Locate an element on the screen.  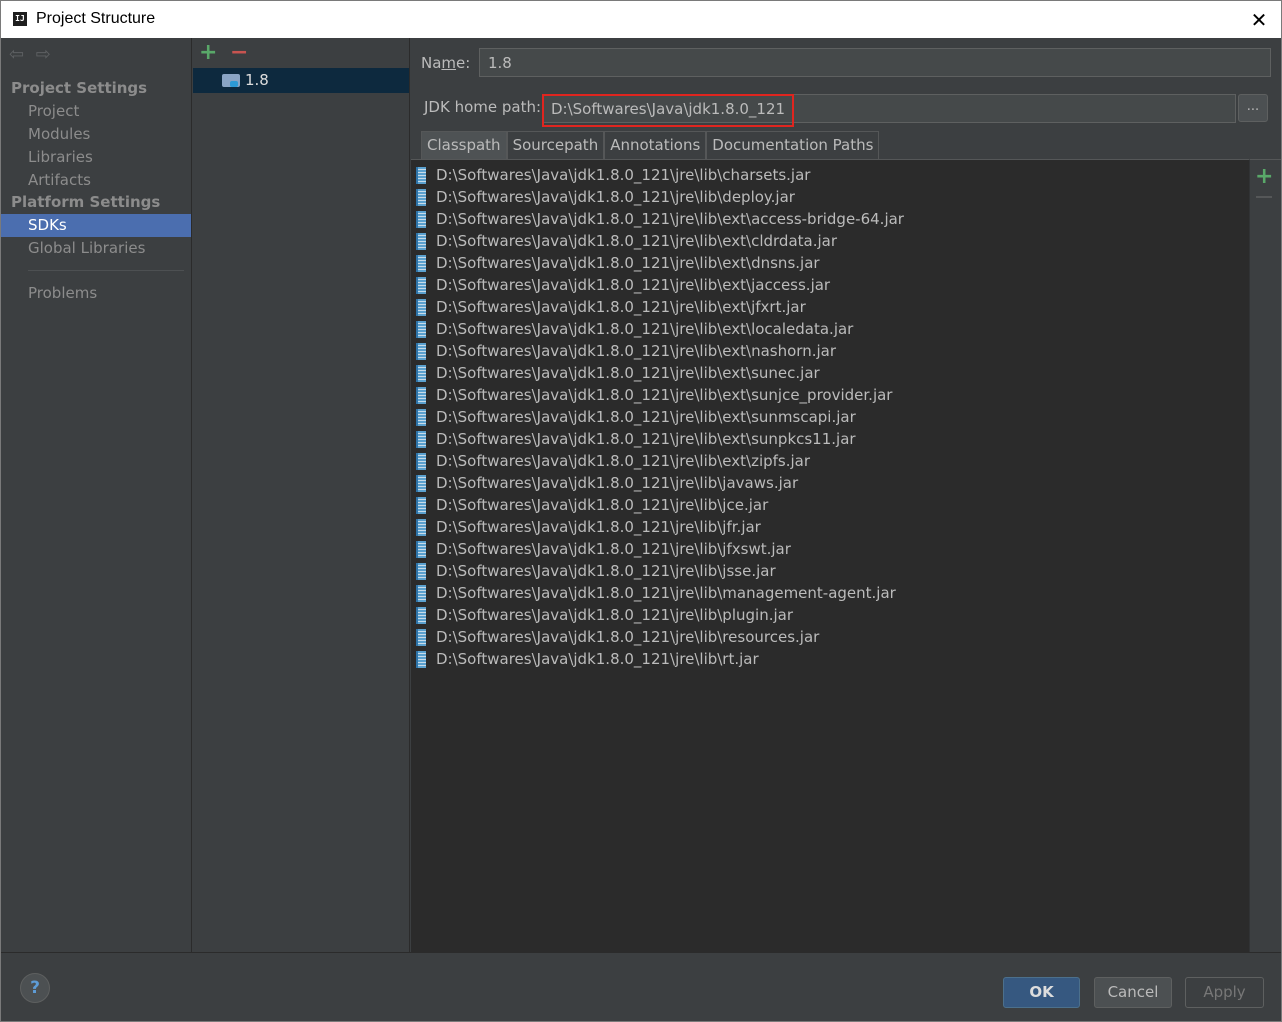
jdk-home-path-input is located at coordinates (889, 108).